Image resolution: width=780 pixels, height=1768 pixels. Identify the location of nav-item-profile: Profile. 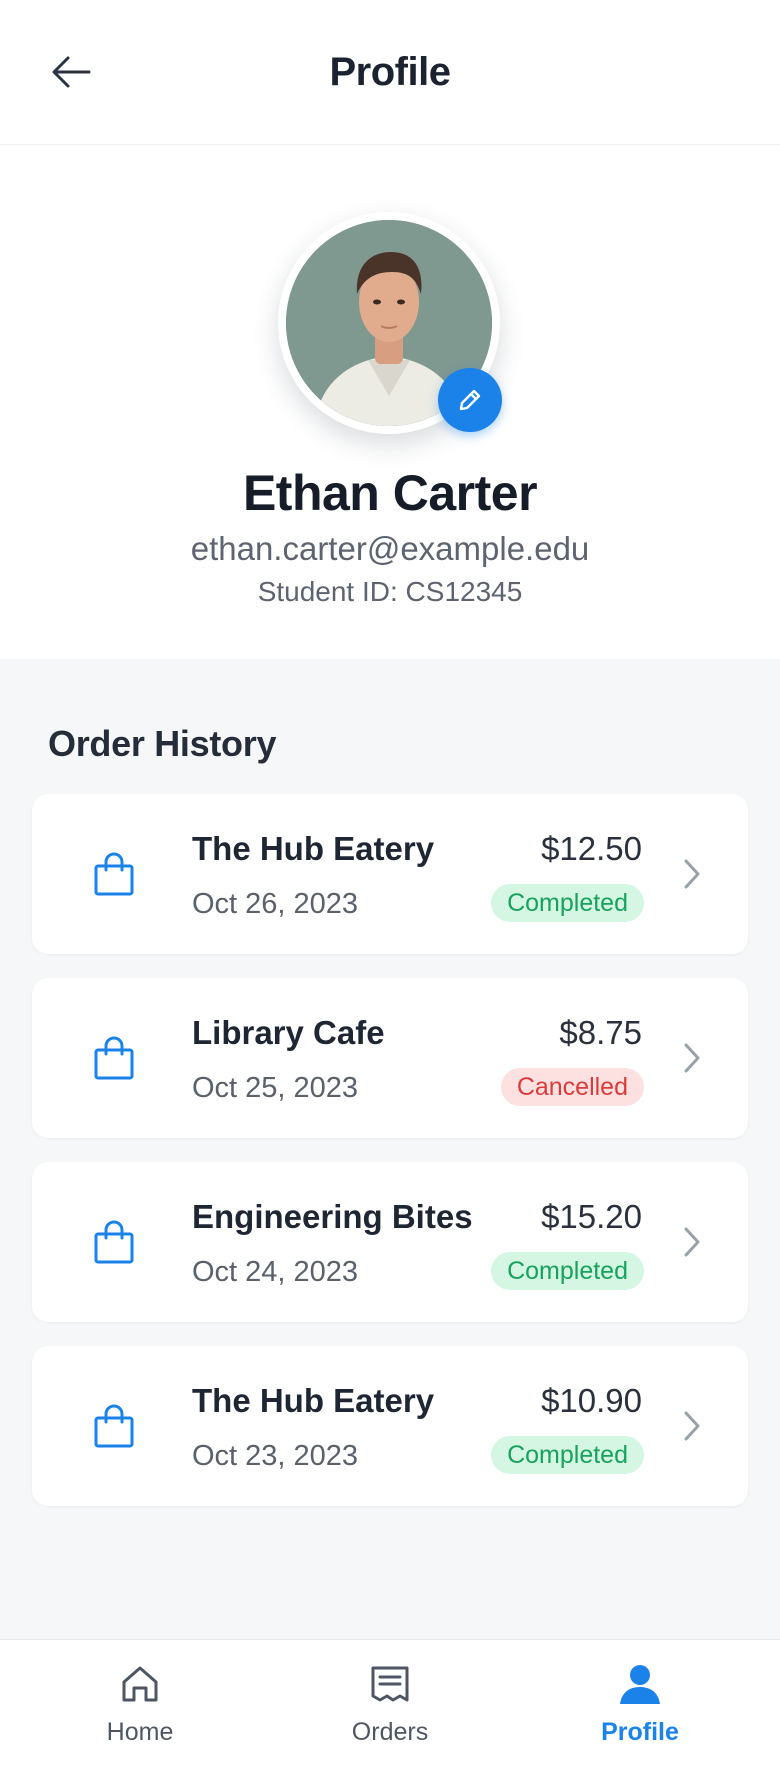
(640, 1704).